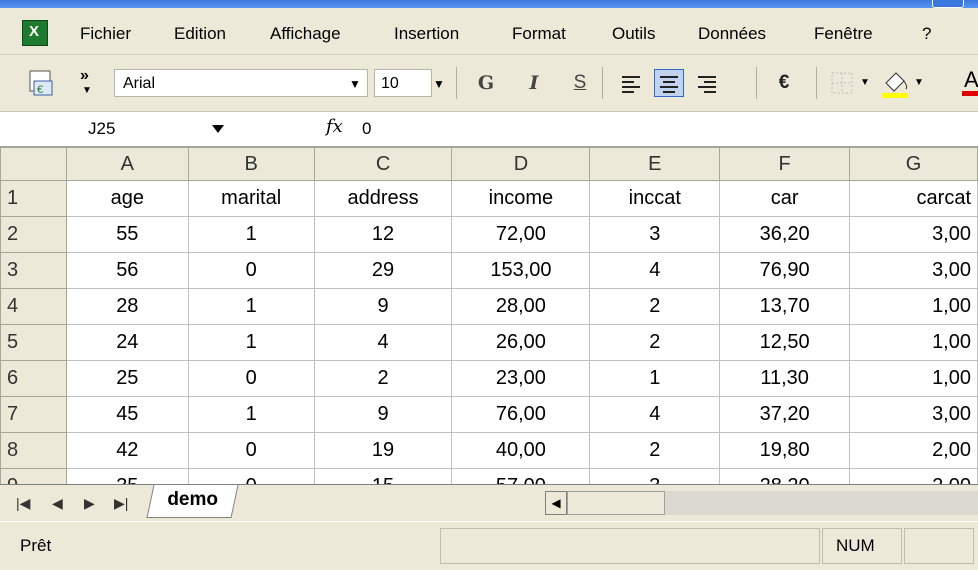  What do you see at coordinates (33, 414) in the screenshot?
I see `row-header: 7` at bounding box center [33, 414].